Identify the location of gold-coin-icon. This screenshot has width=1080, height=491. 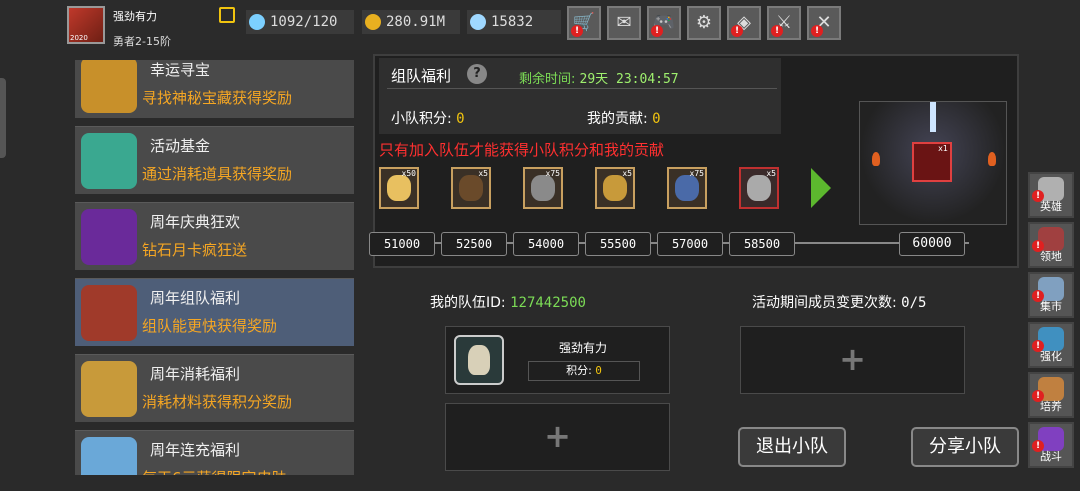
(373, 22).